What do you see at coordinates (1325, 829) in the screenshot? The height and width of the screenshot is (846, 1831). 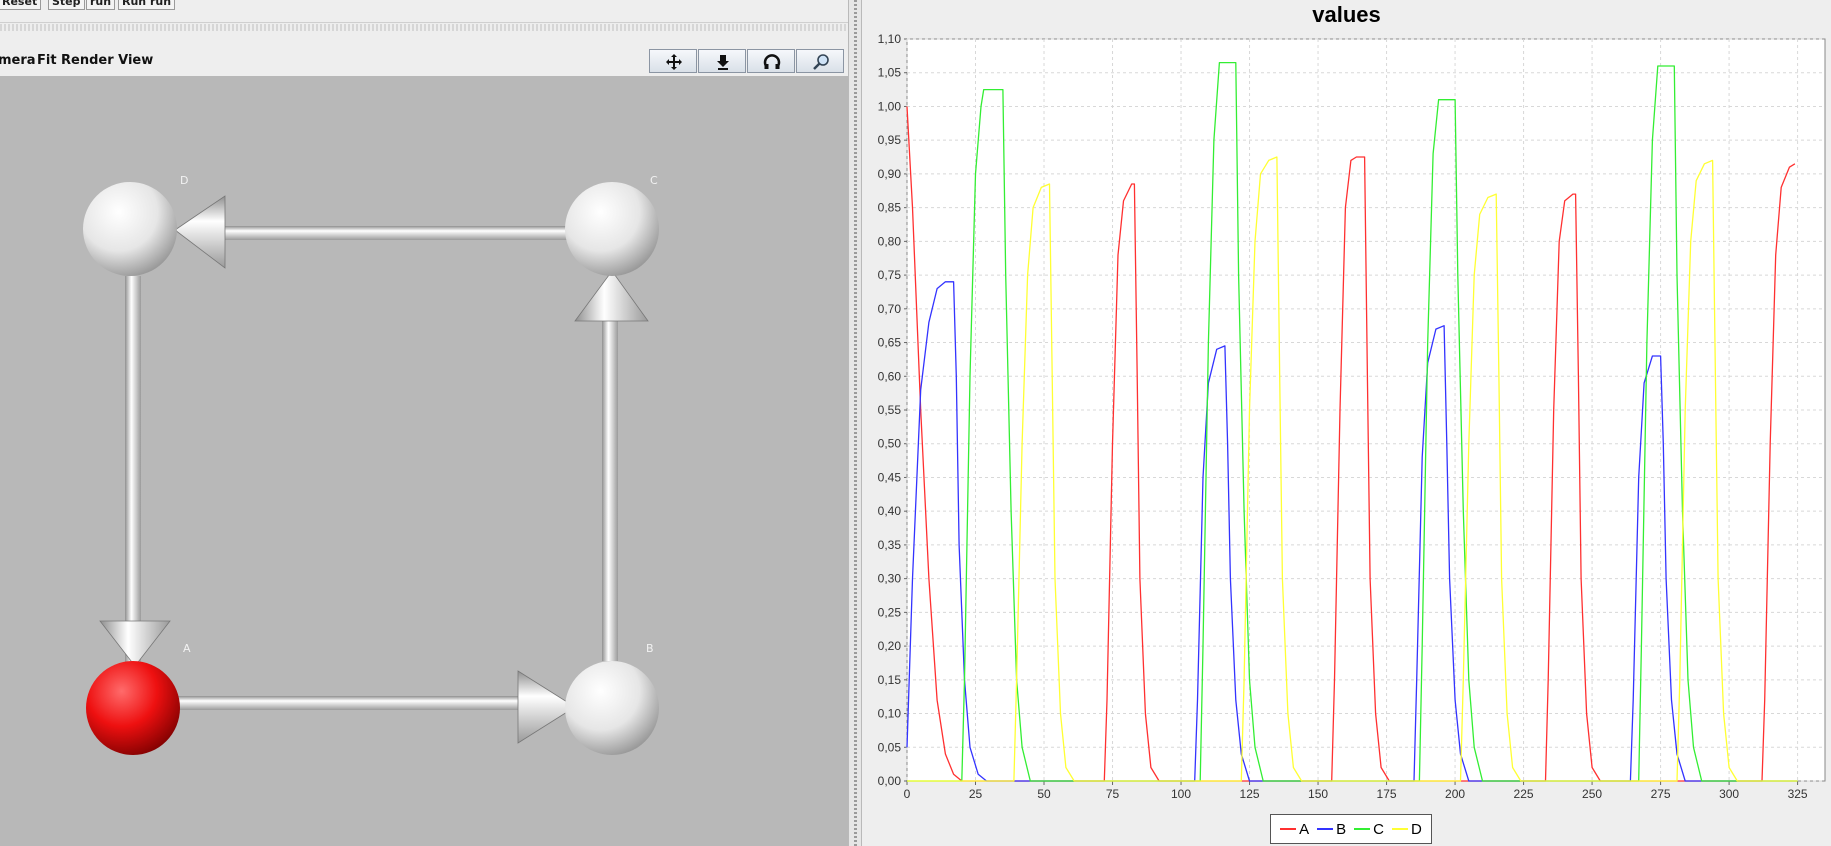 I see `legend-swatch-b` at bounding box center [1325, 829].